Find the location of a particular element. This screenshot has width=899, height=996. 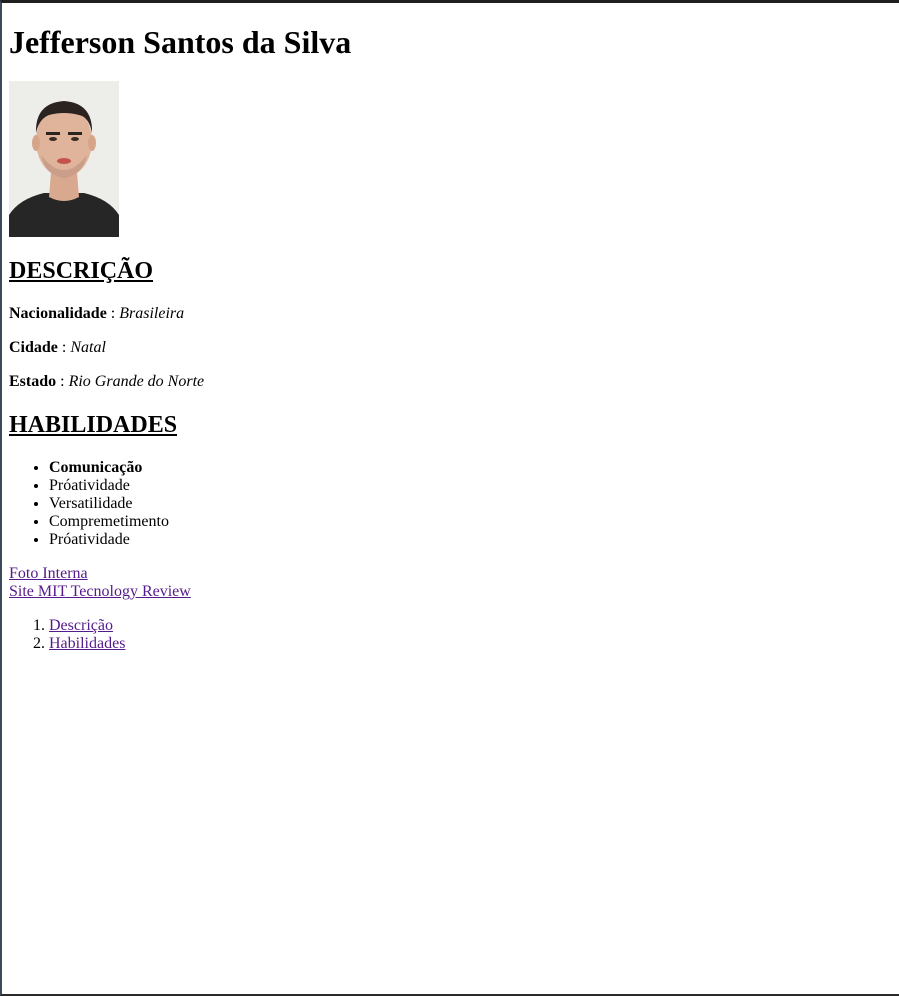

external-links: Foto Interna Site MIT Tecnology Review is located at coordinates (450, 583).